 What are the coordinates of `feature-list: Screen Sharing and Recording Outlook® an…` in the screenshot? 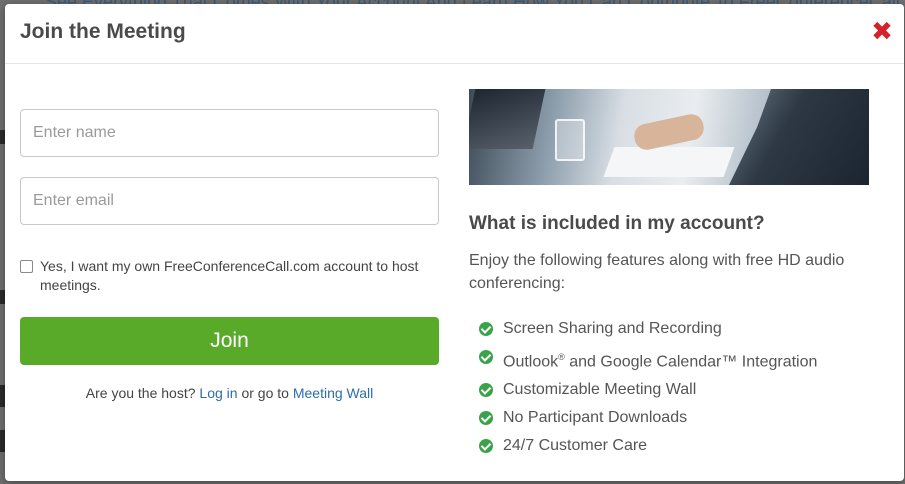 It's located at (674, 387).